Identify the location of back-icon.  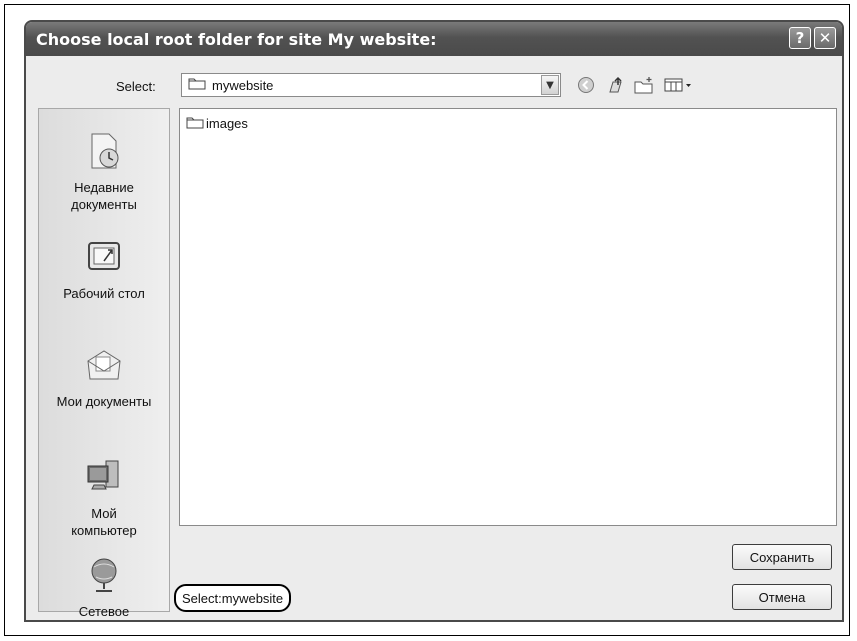
(586, 85).